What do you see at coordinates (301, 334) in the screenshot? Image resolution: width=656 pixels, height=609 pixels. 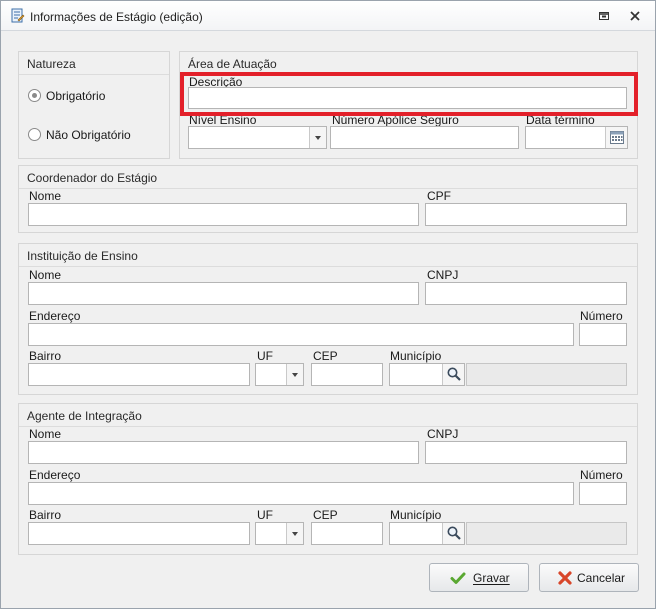 I see `inst-endereco-input` at bounding box center [301, 334].